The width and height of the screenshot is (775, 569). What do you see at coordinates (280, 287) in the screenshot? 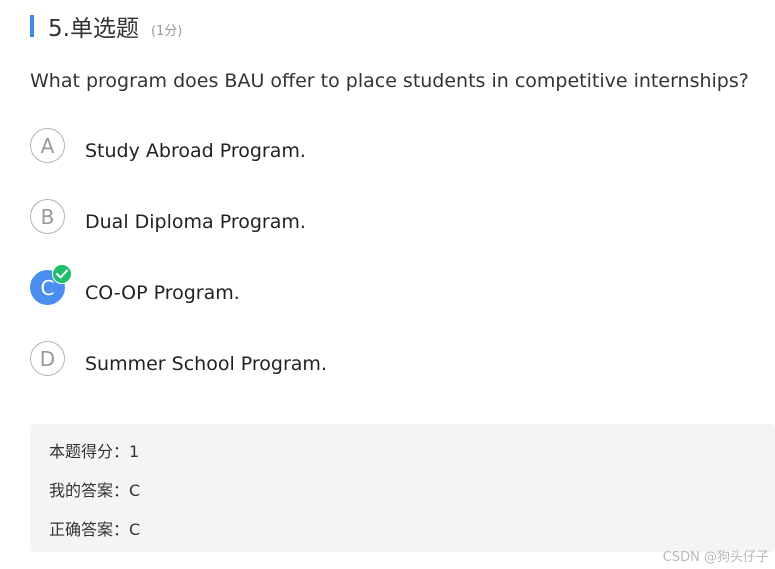
I see `option-c: C CO-OP Program.` at bounding box center [280, 287].